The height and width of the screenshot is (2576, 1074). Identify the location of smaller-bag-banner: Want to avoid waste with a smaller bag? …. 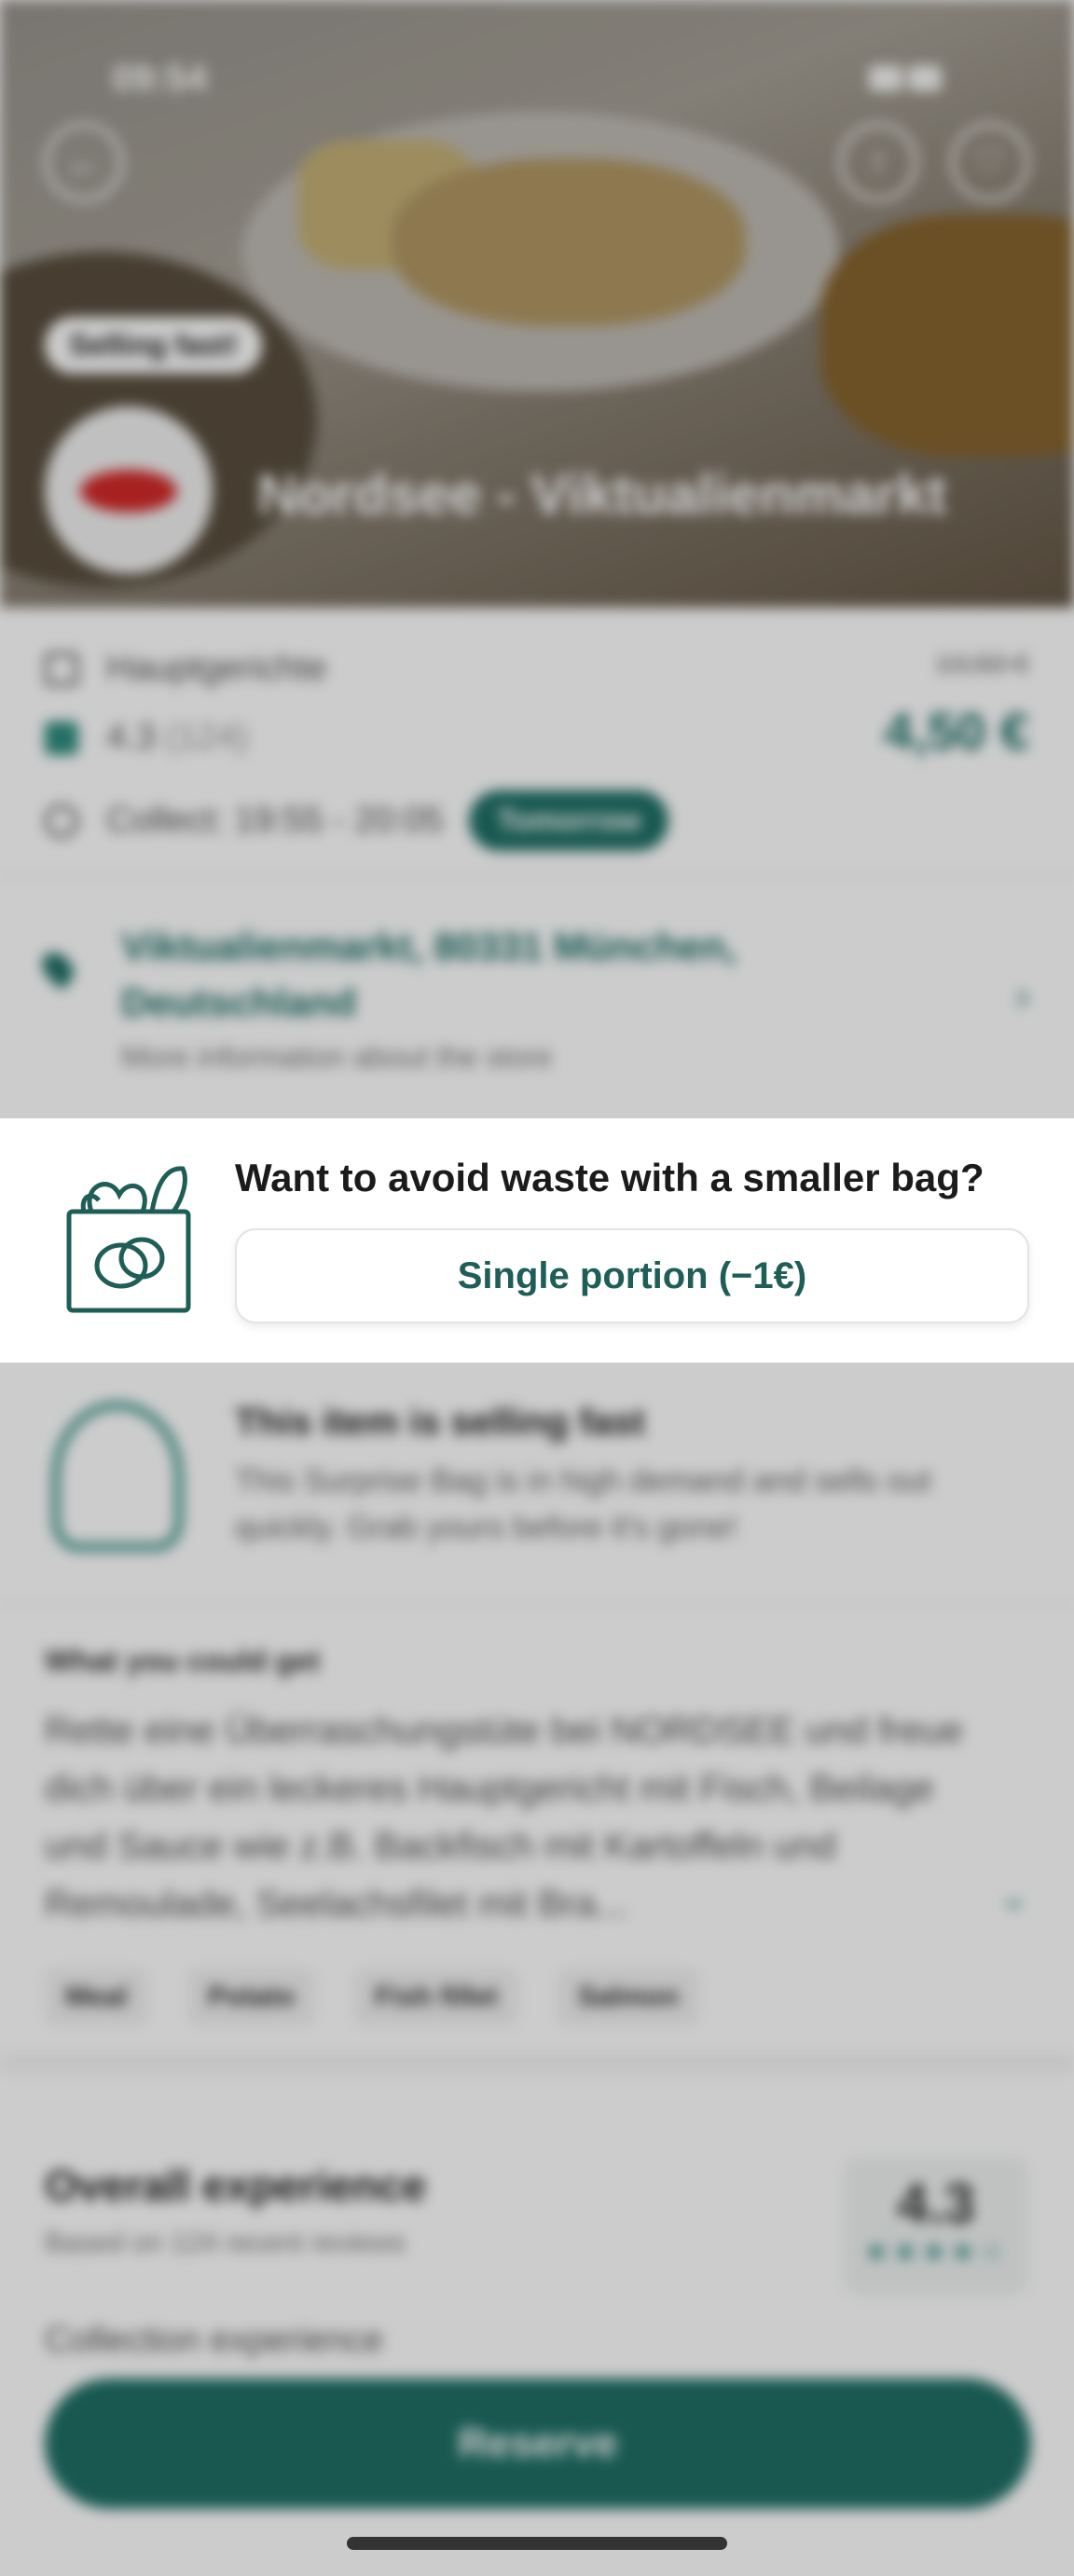
(537, 1240).